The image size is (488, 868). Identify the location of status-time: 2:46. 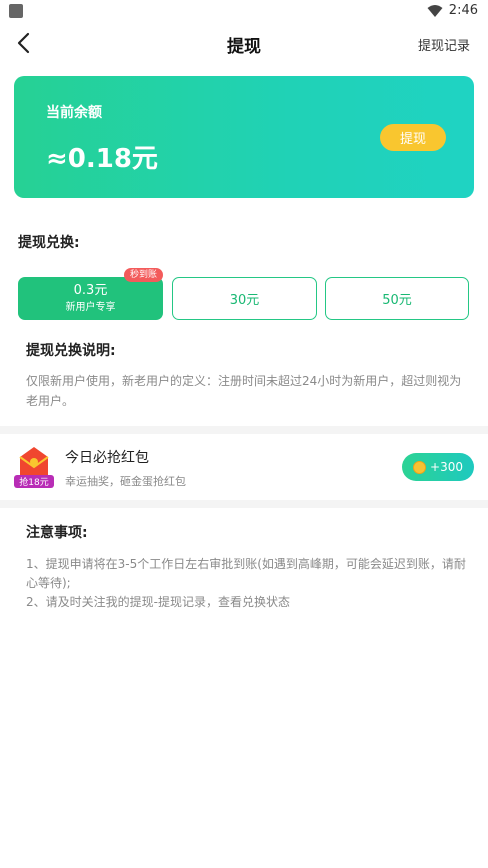
(463, 10).